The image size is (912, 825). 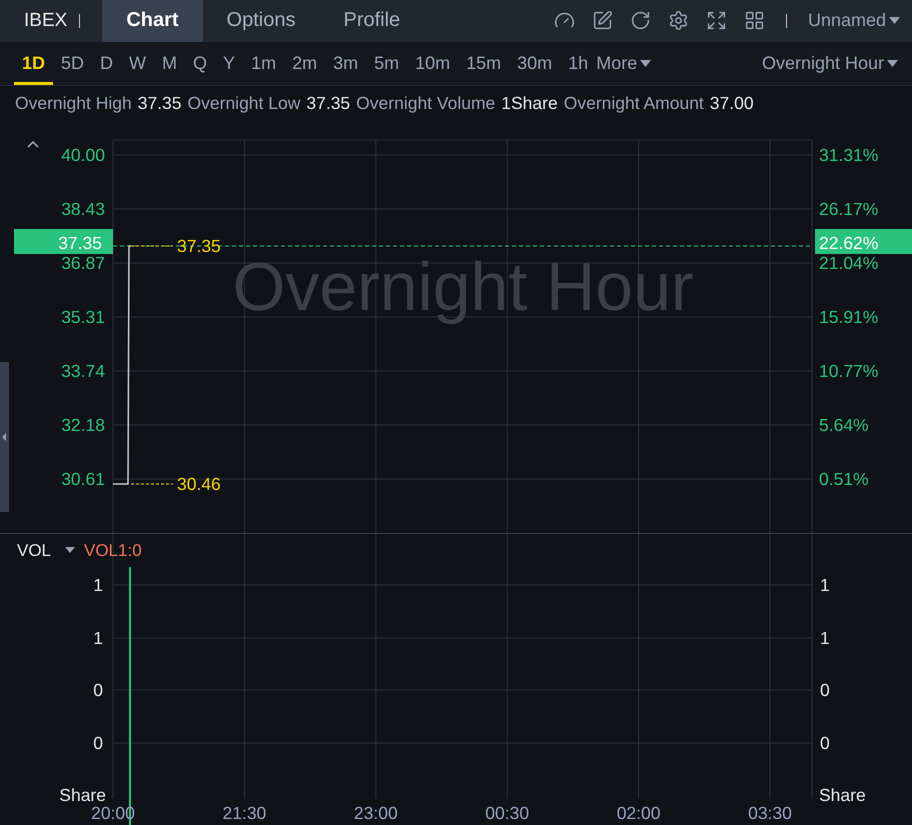 I want to click on stat-label: Overnight Volume, so click(x=426, y=103).